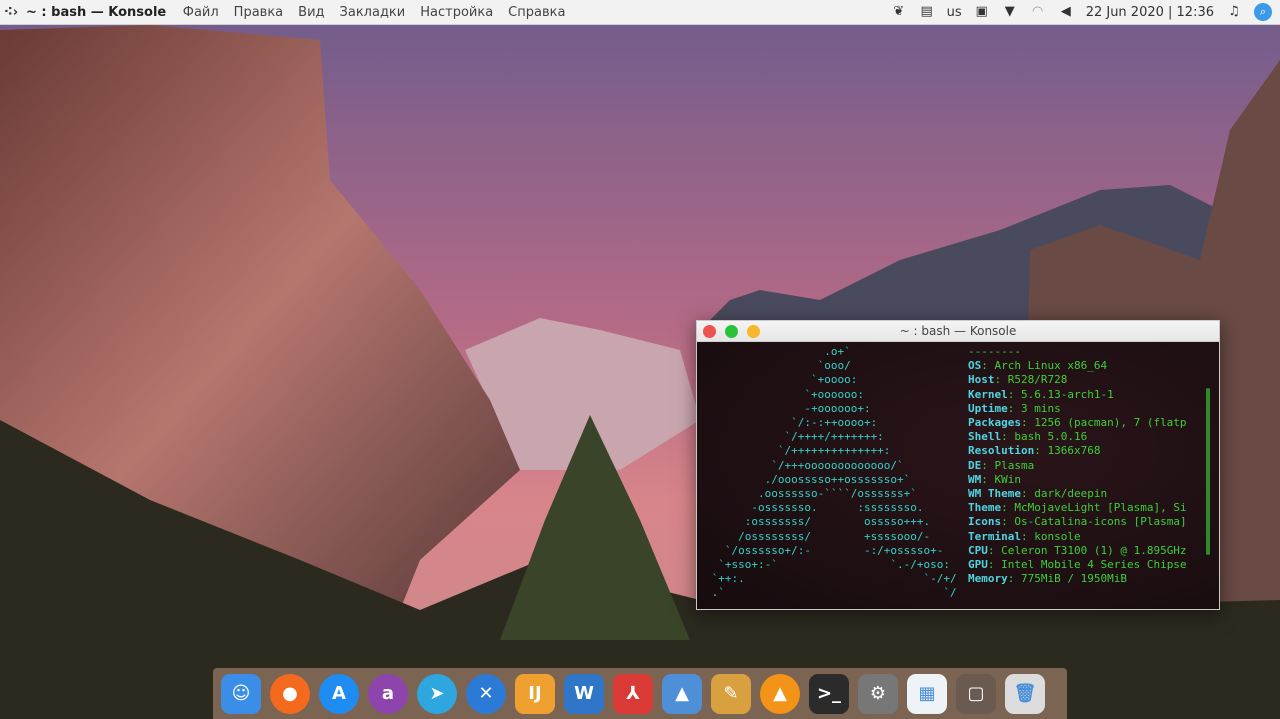  What do you see at coordinates (633, 693) in the screenshot?
I see `dock-pdf-reader-icon: ⅄` at bounding box center [633, 693].